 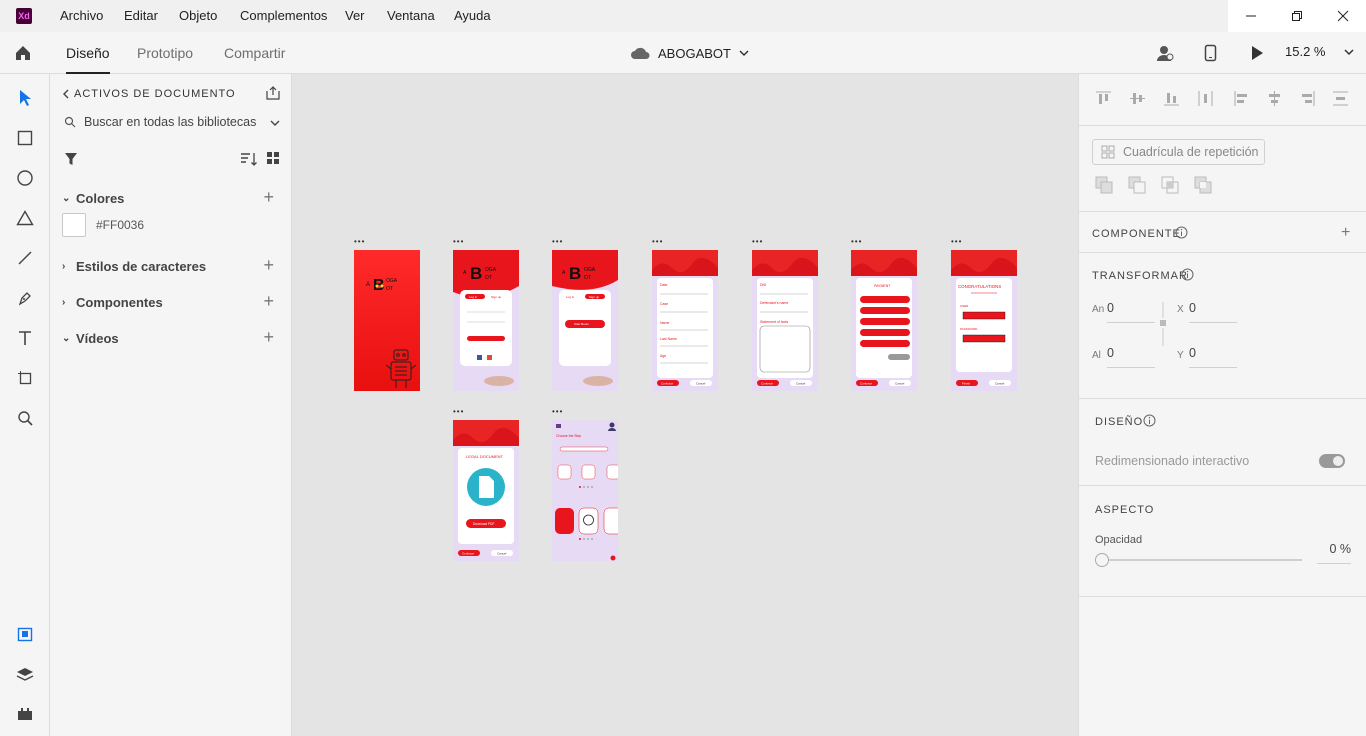 I want to click on height-input: 0, so click(x=1131, y=357).